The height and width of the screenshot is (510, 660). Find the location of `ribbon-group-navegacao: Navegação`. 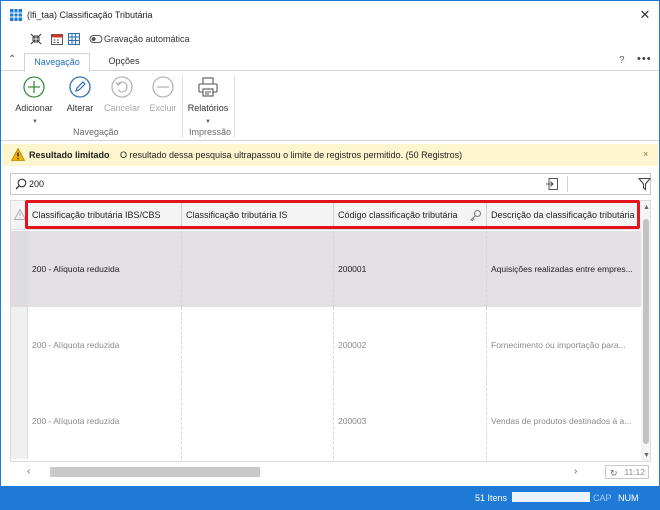

ribbon-group-navegacao: Navegação is located at coordinates (96, 132).